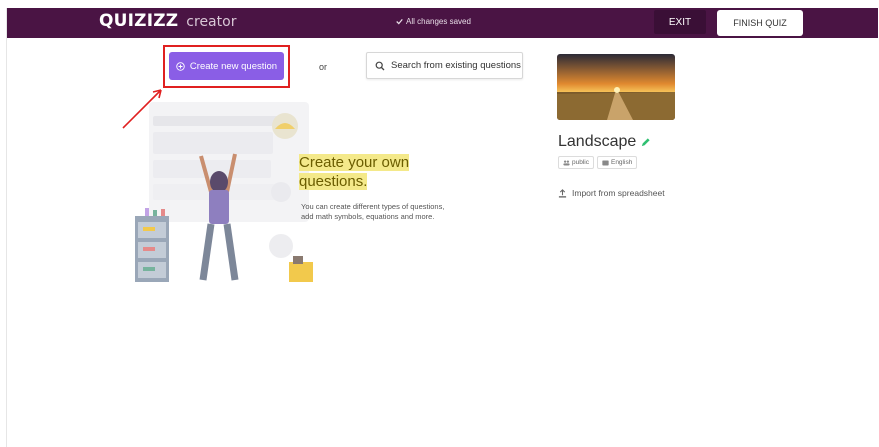  Describe the element at coordinates (580, 162) in the screenshot. I see `visibility-label: public` at that location.